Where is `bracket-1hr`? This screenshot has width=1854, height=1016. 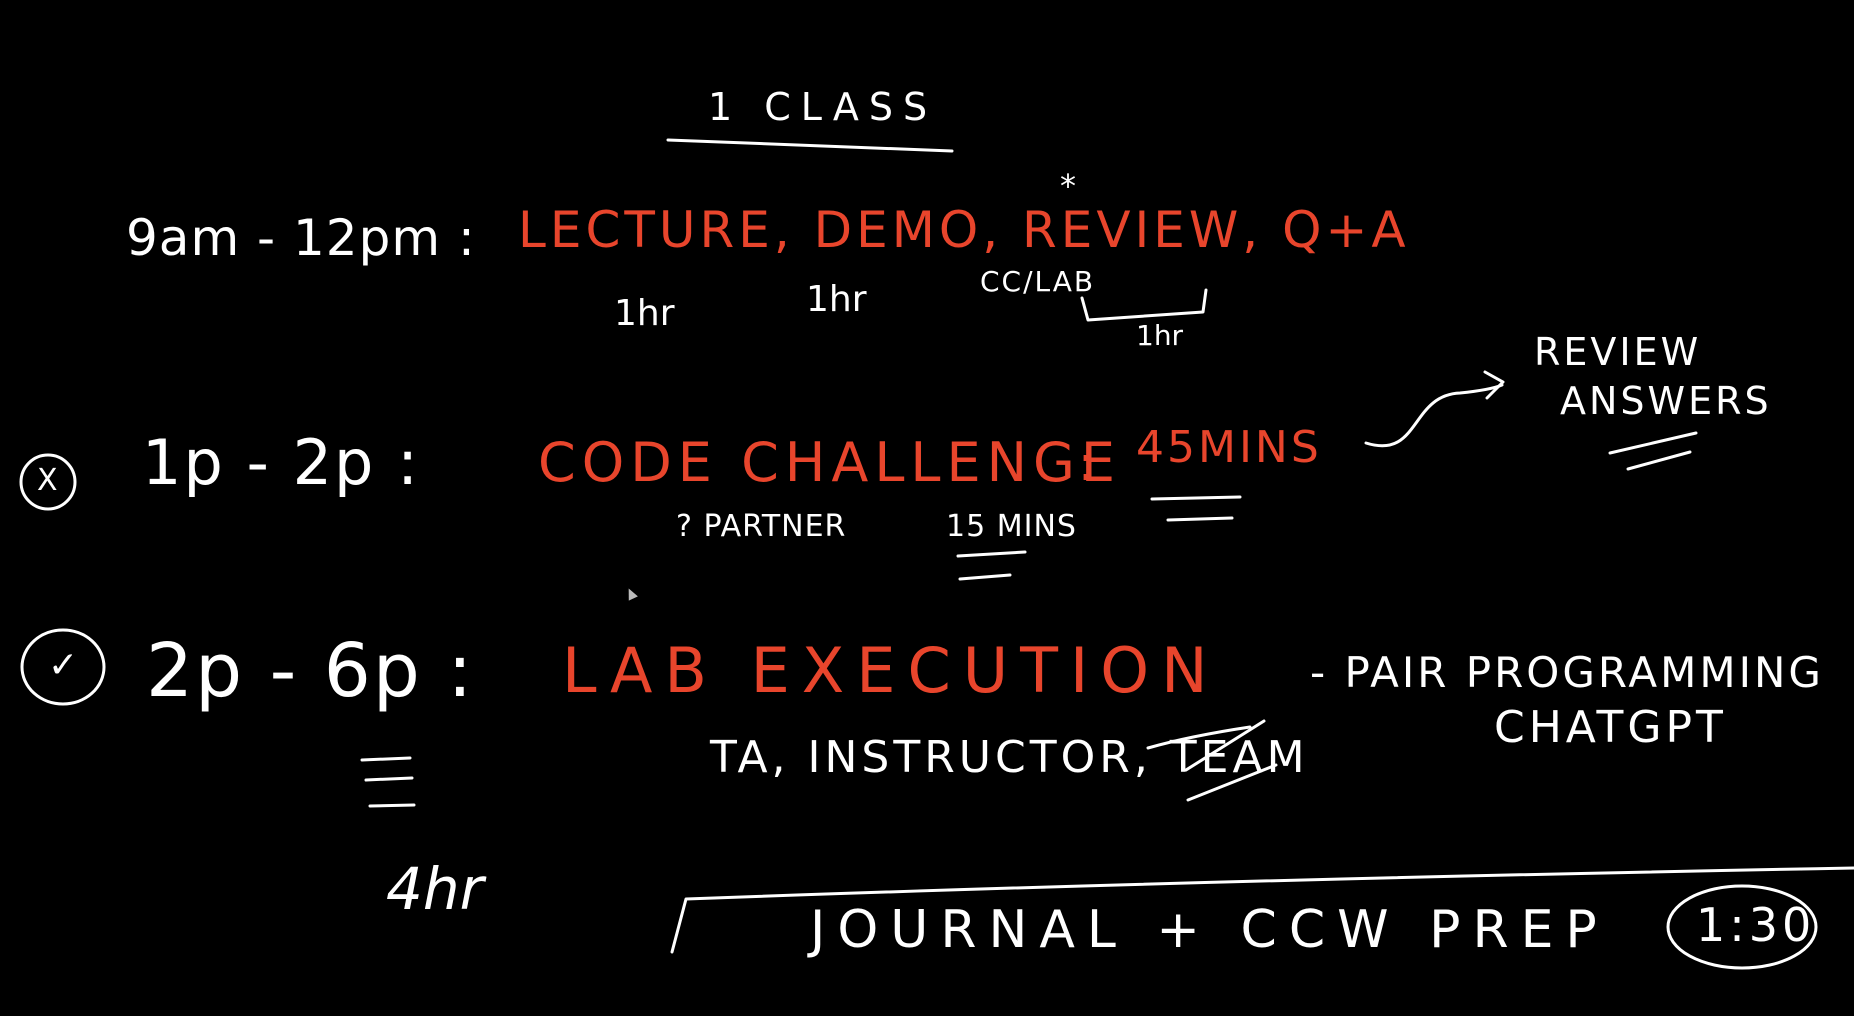 bracket-1hr is located at coordinates (1144, 305).